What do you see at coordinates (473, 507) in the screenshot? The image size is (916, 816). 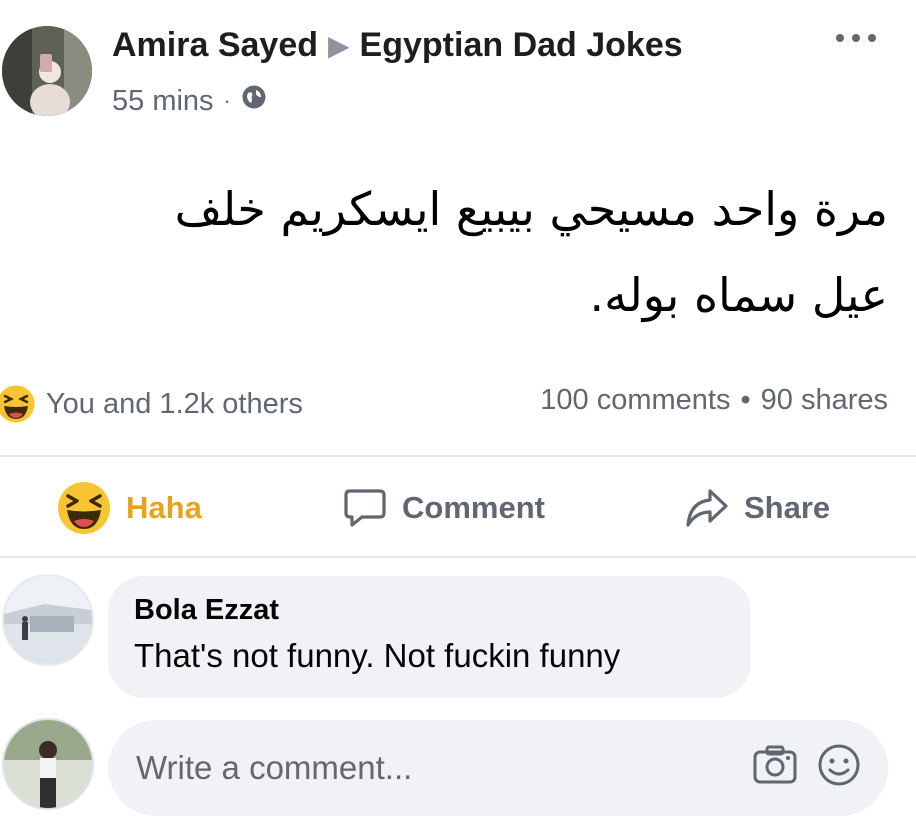 I see `comment-label: Comment` at bounding box center [473, 507].